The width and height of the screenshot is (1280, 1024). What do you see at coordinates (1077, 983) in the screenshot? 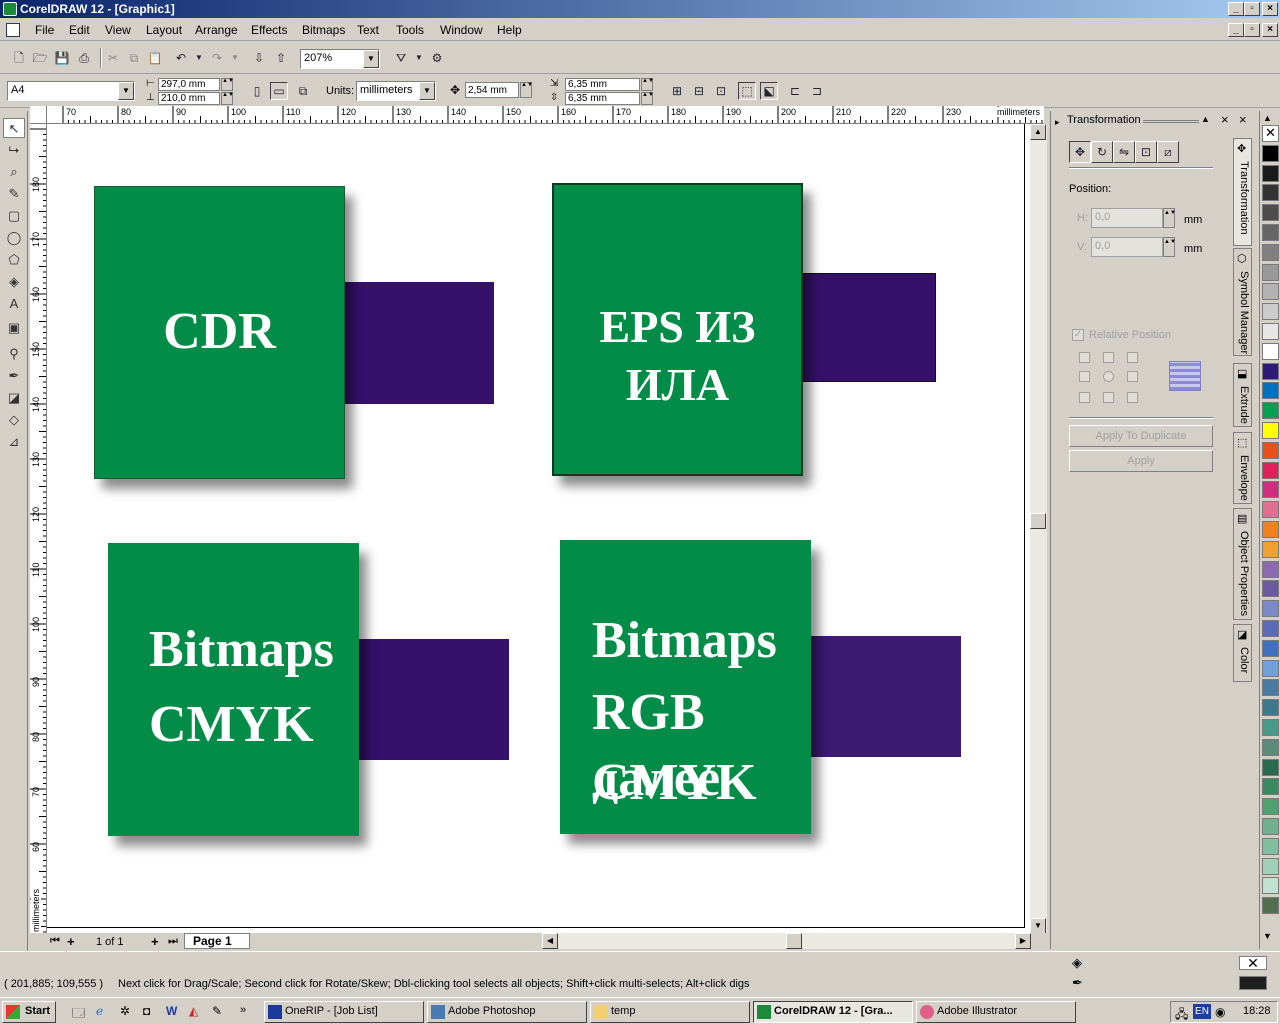
I see `outline-indicator-icon: ✒` at bounding box center [1077, 983].